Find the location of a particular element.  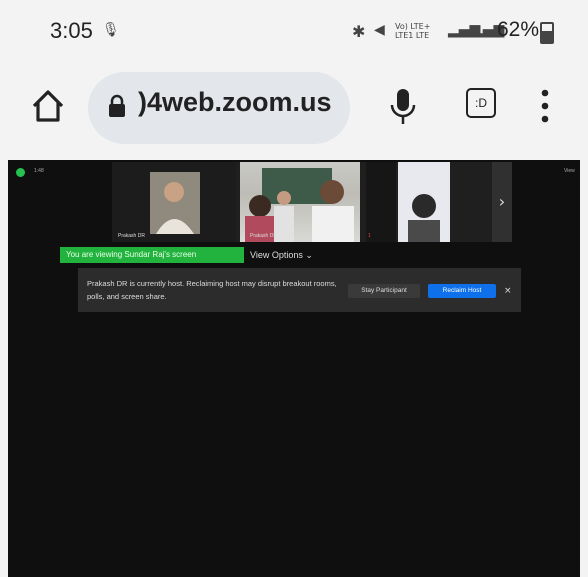

view-options-label: View Options is located at coordinates (276, 255).